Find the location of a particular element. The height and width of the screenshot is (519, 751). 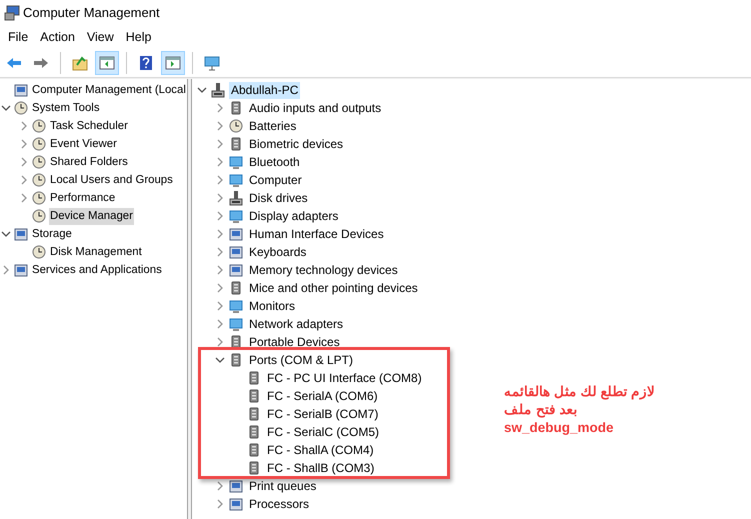

annotation-text: sw_debug_mode is located at coordinates (559, 428).